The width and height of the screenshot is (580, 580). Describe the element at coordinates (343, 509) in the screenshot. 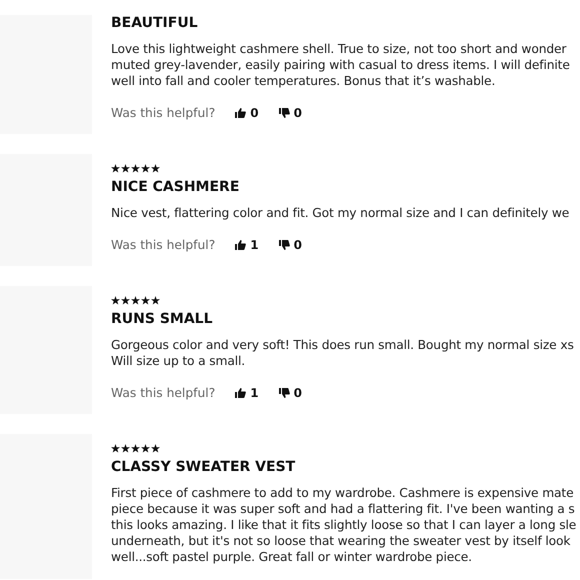

I see `review-text: piece because it was super soft and had a flattering fit. I've been wanting a s` at that location.